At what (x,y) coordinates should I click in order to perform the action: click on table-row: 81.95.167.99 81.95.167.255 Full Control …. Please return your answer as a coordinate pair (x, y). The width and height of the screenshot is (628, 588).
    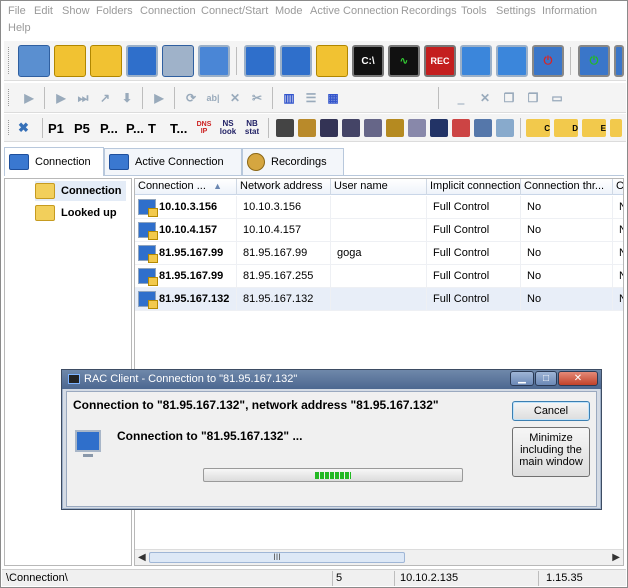
    Looking at the image, I should click on (379, 276).